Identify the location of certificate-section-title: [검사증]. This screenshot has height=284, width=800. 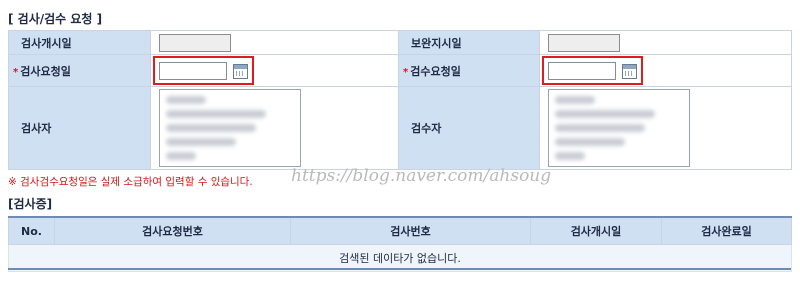
(30, 204).